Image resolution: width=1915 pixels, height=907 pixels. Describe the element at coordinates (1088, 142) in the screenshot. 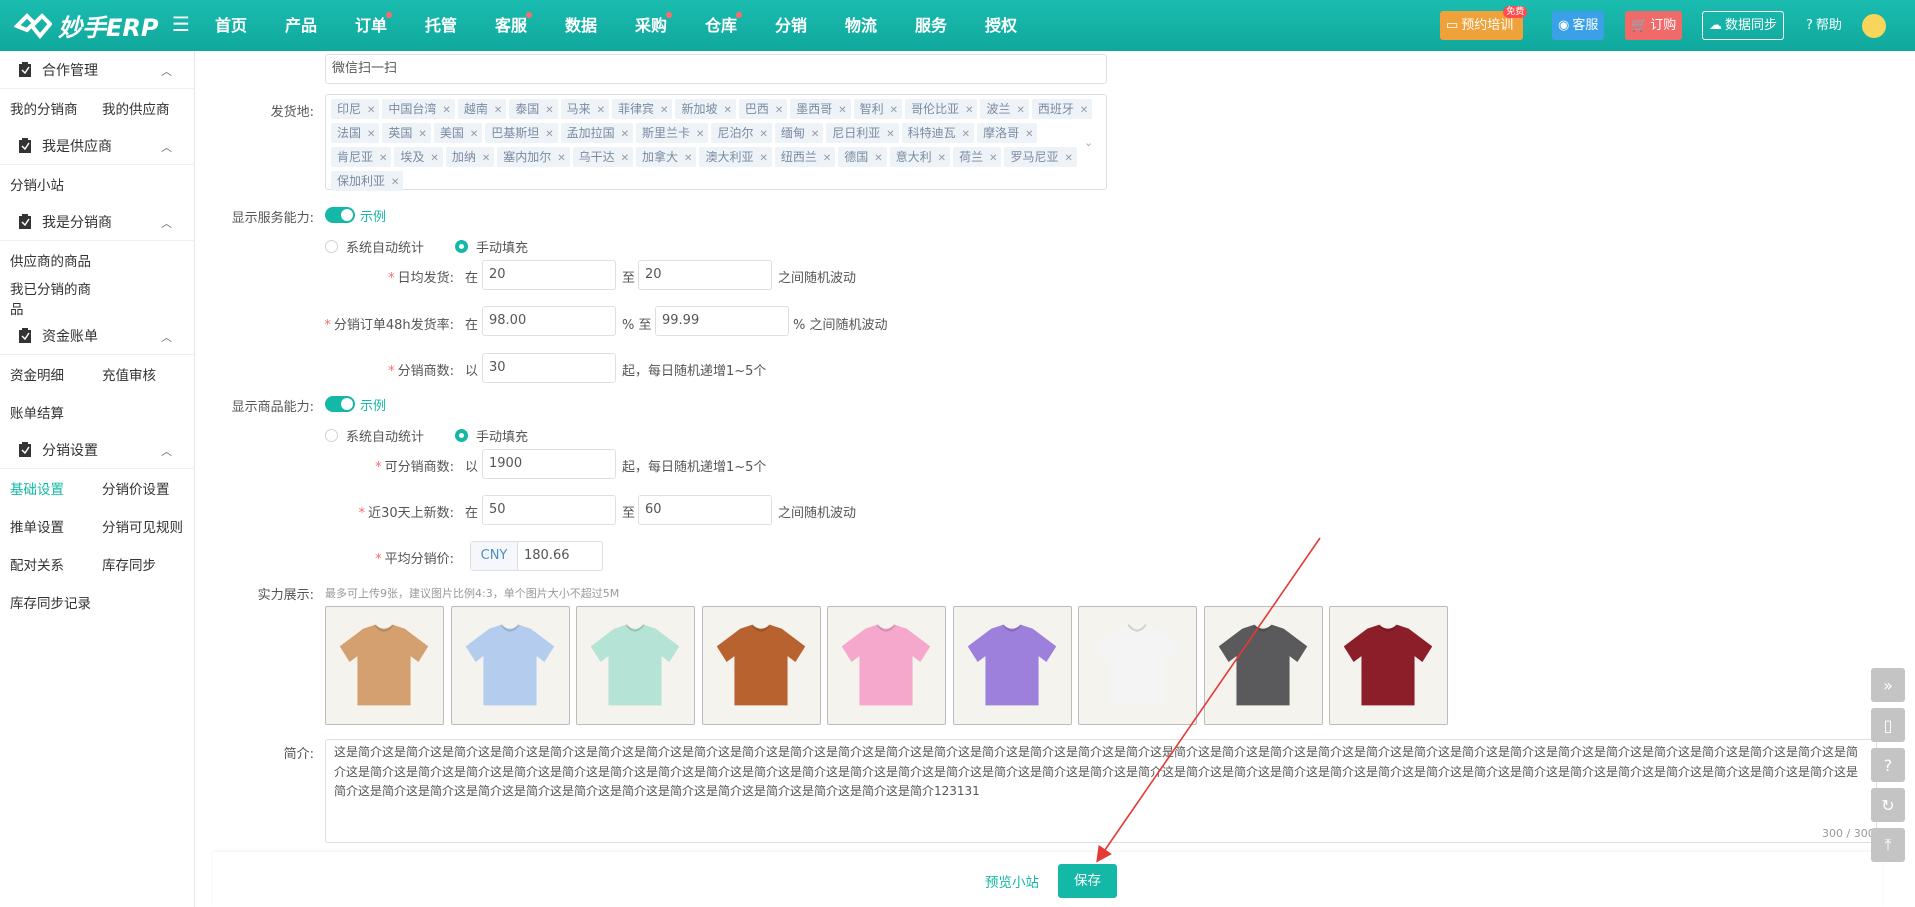

I see `chevron-down-icon: ⌄` at that location.